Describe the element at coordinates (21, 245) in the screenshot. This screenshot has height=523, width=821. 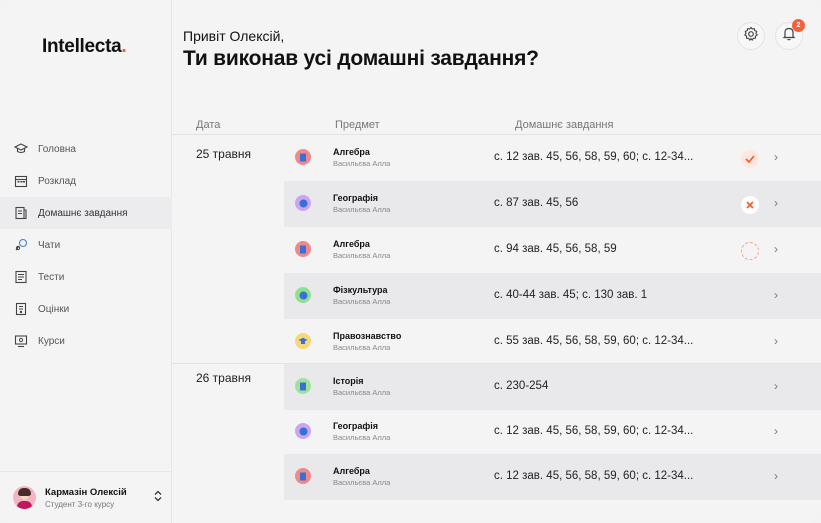
I see `chat-icon` at that location.